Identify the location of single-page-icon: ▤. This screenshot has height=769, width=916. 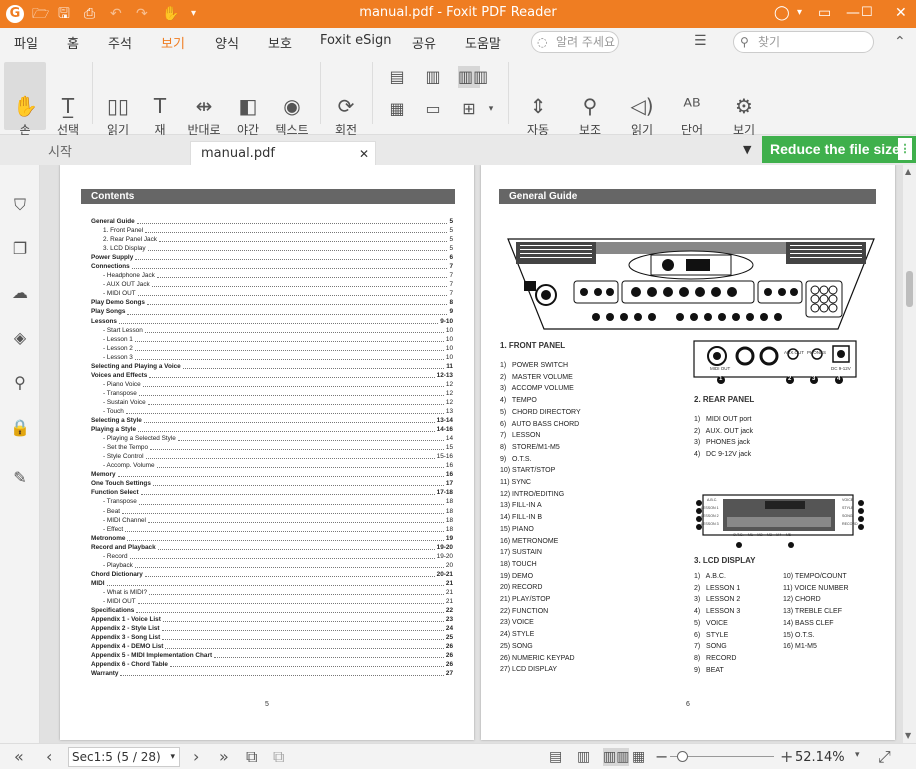
(397, 77).